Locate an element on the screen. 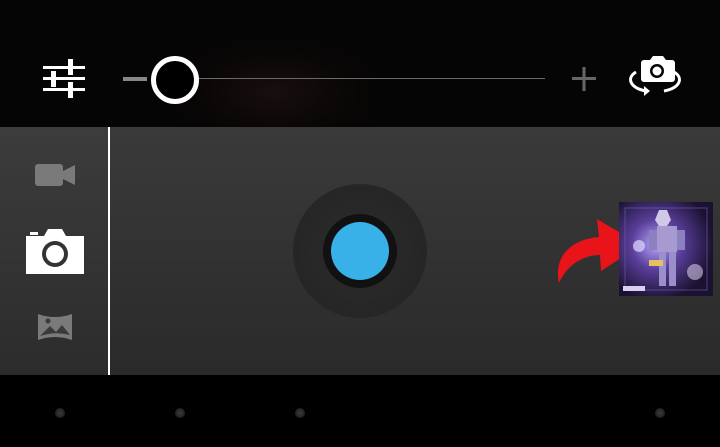 The height and width of the screenshot is (447, 720). zoom-out-minus-icon is located at coordinates (135, 79).